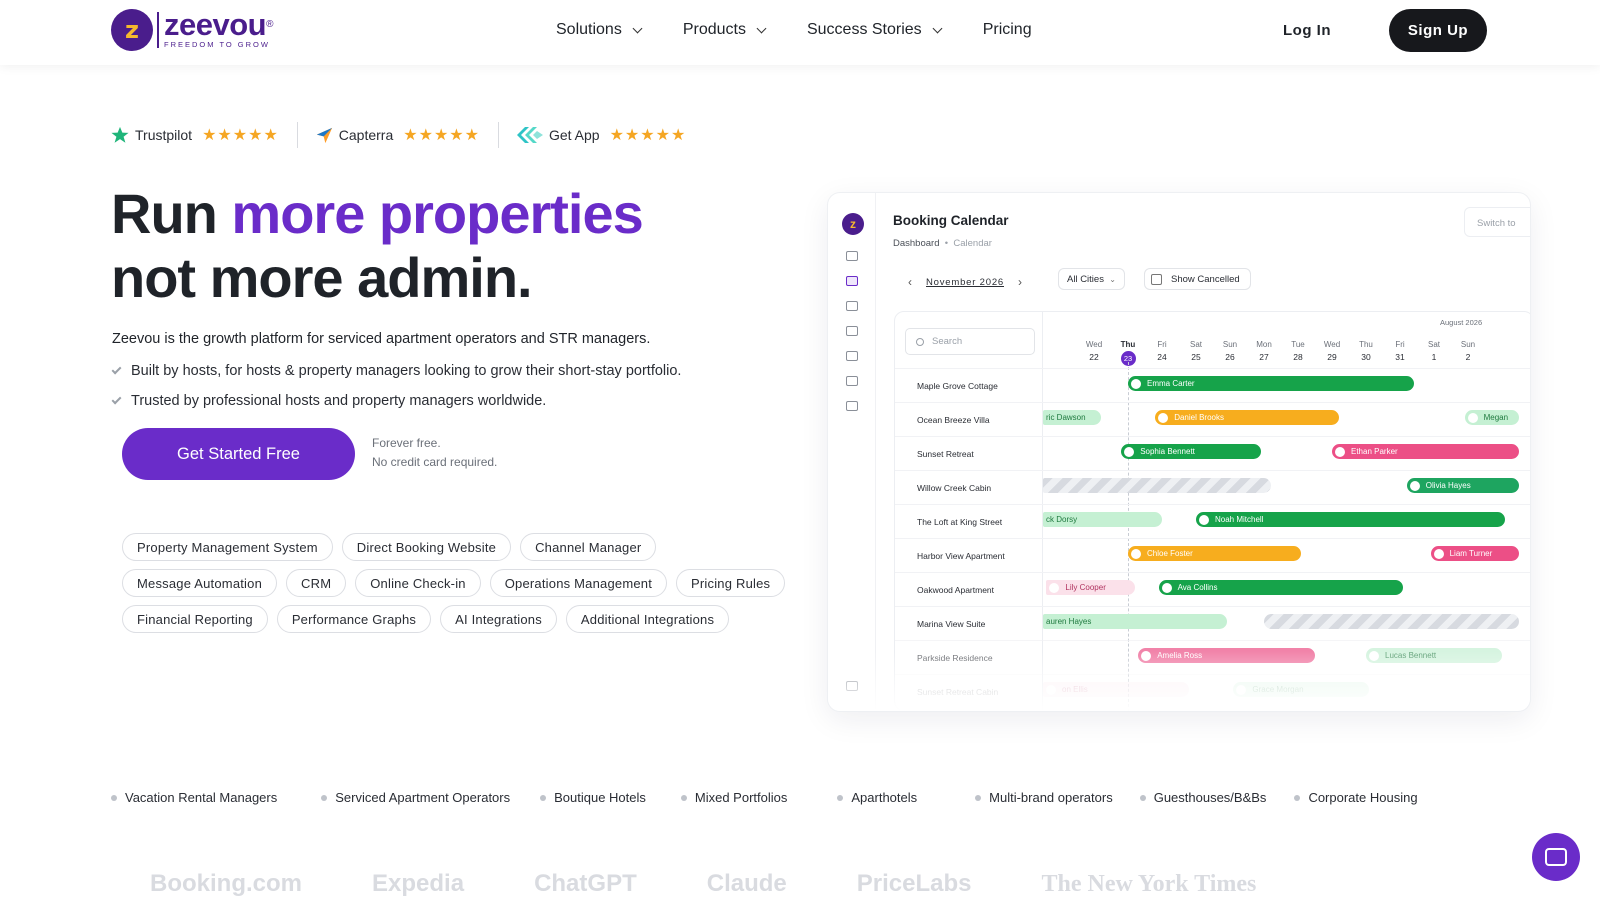 Image resolution: width=1600 pixels, height=900 pixels. Describe the element at coordinates (1438, 30) in the screenshot. I see `signup-button: Sign Up` at that location.